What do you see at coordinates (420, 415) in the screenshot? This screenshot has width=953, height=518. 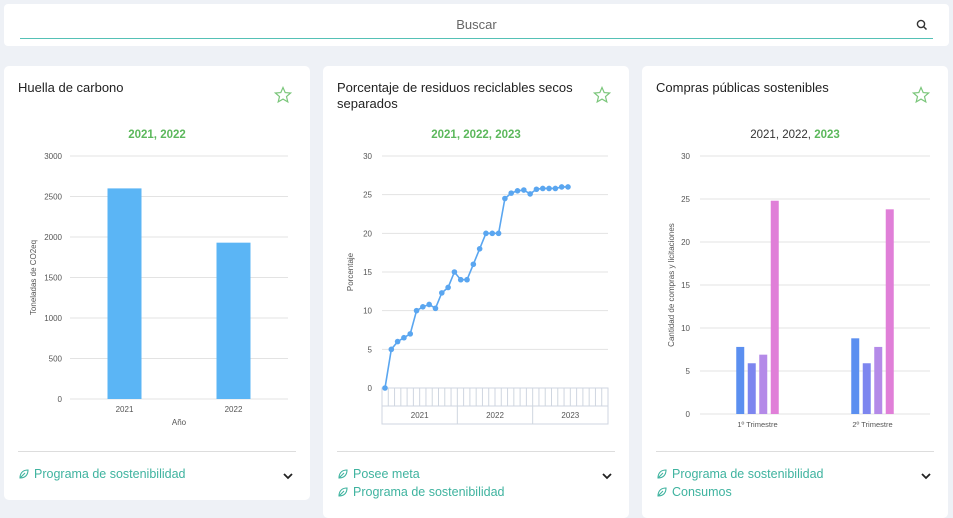 I see `x-group-label: 2021` at bounding box center [420, 415].